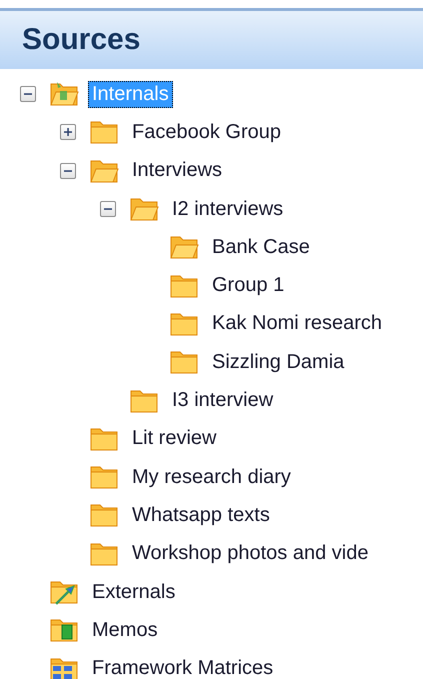  Describe the element at coordinates (206, 132) in the screenshot. I see `tree-item: Facebook Group` at that location.